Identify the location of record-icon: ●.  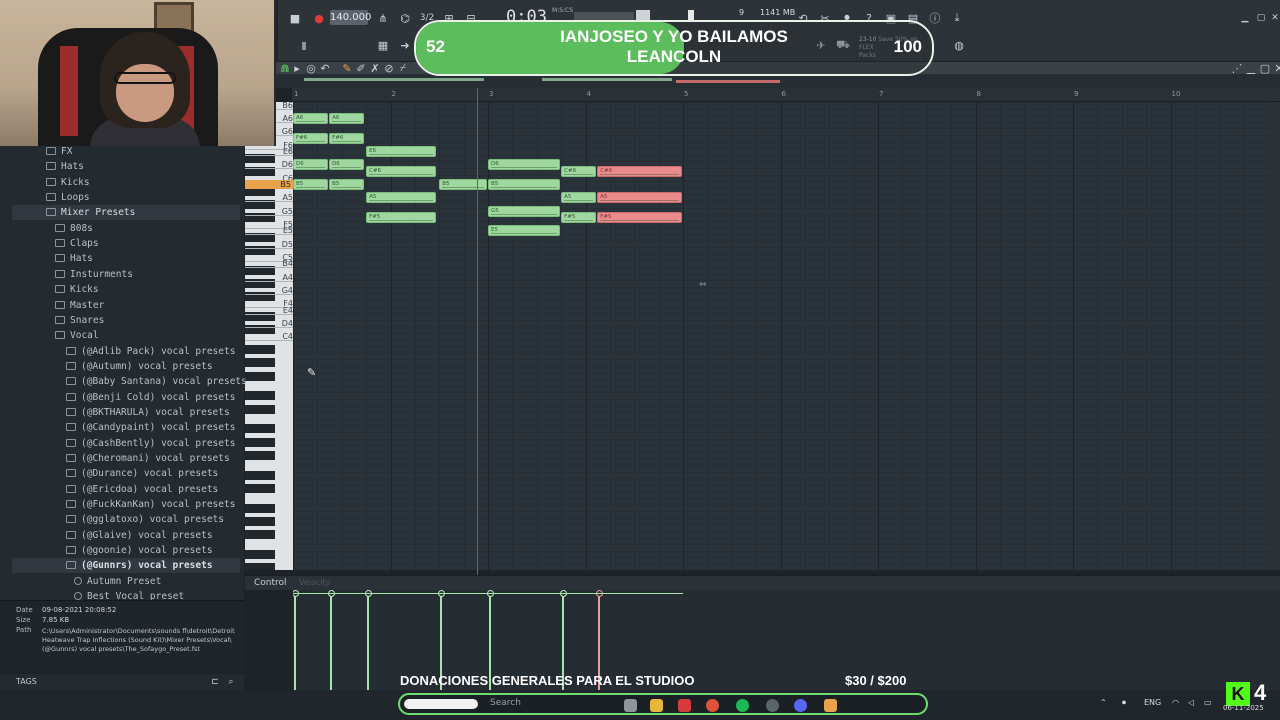
(319, 18).